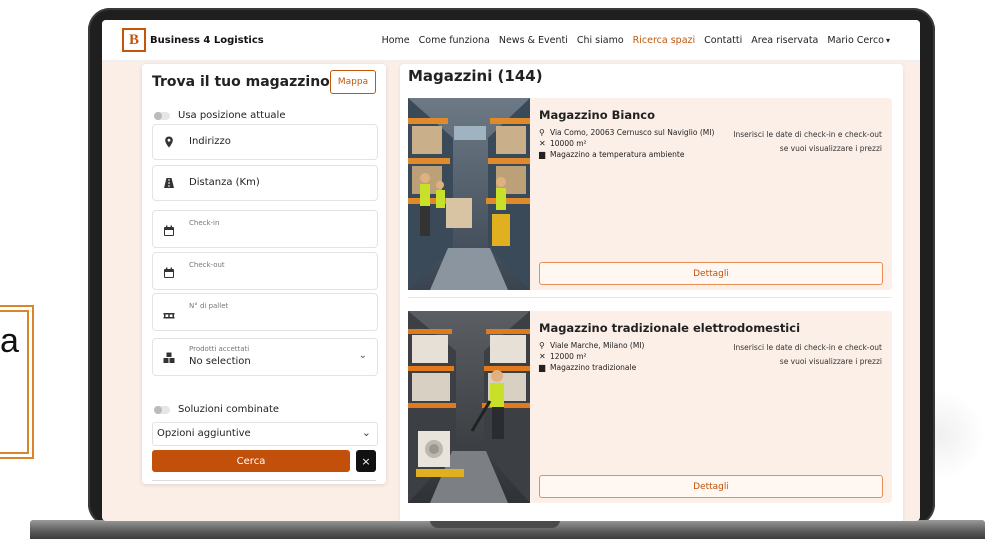 The height and width of the screenshot is (539, 985). Describe the element at coordinates (366, 461) in the screenshot. I see `clear-filters-button: ×` at that location.